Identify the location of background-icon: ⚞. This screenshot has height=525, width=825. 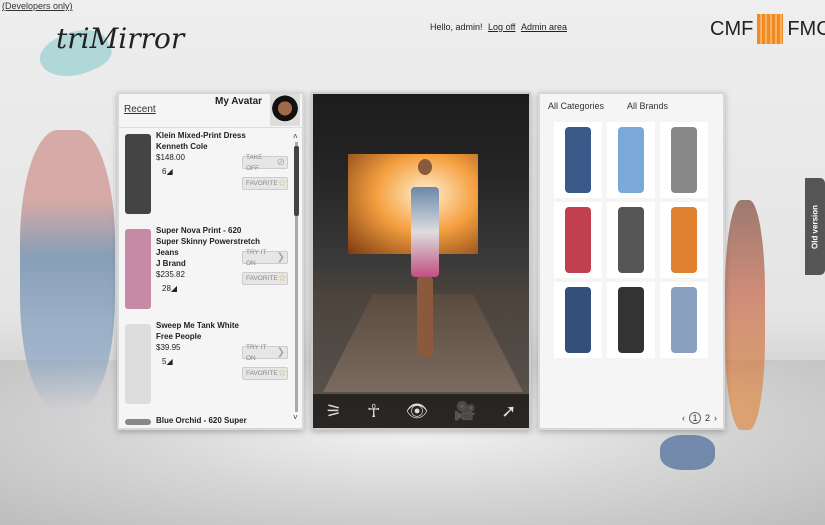
(334, 411).